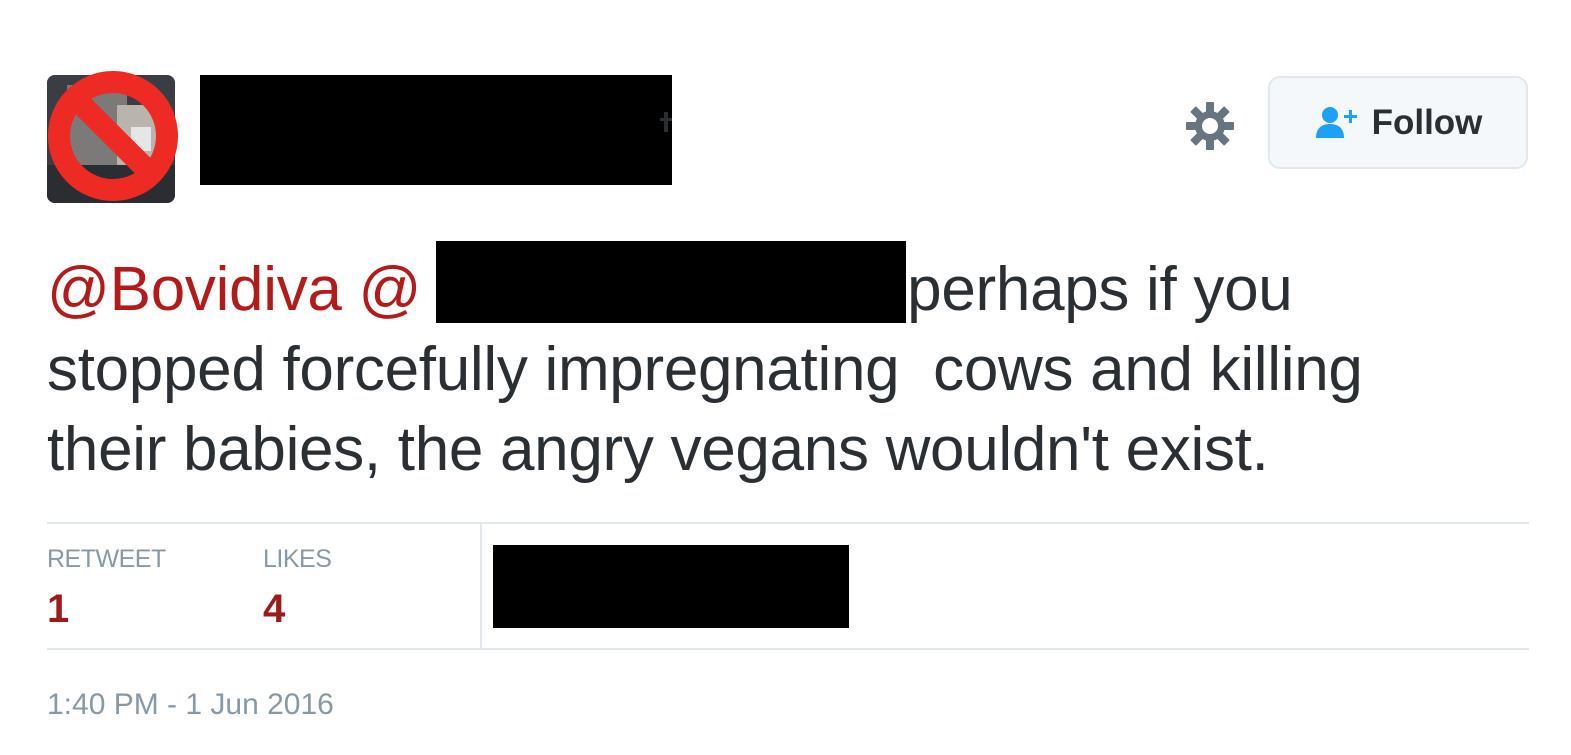  I want to click on retweet-count: 1, so click(58, 609).